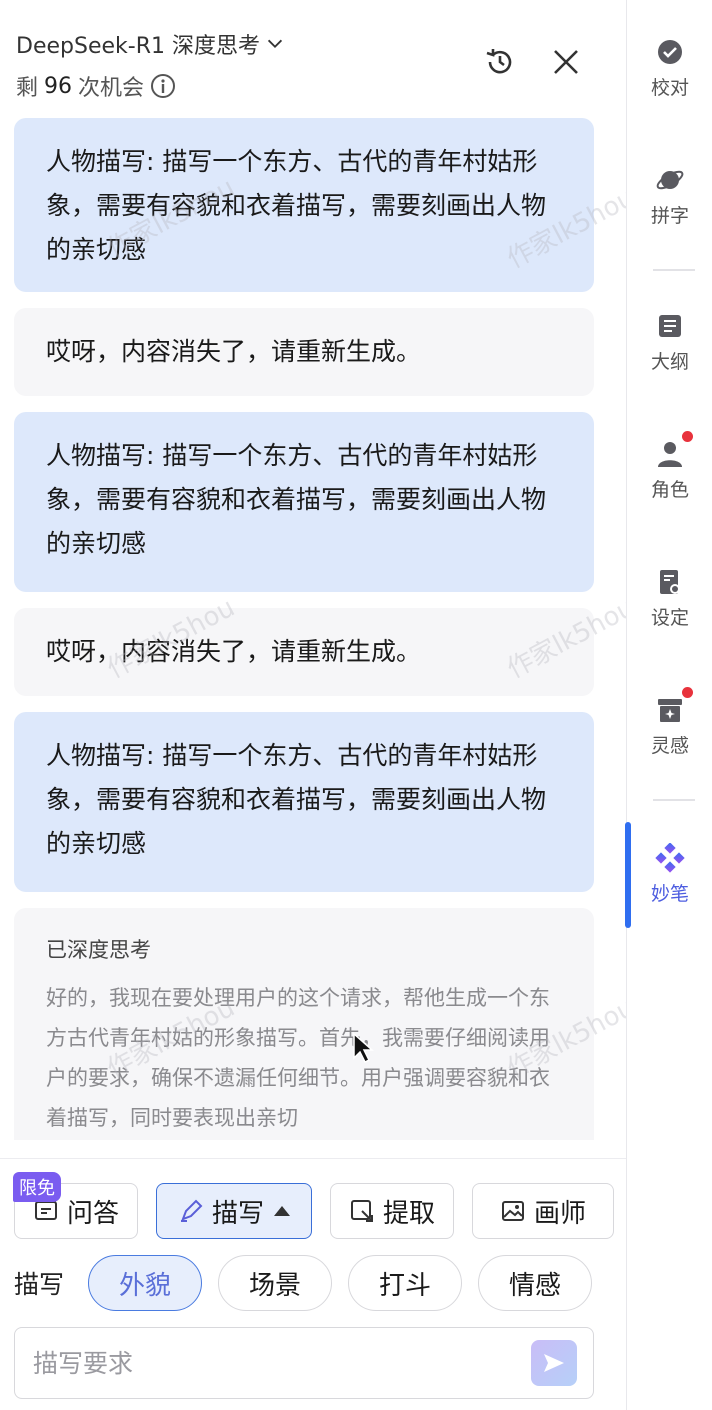 The image size is (712, 1410). I want to click on person-icon-wrapper, so click(674, 449).